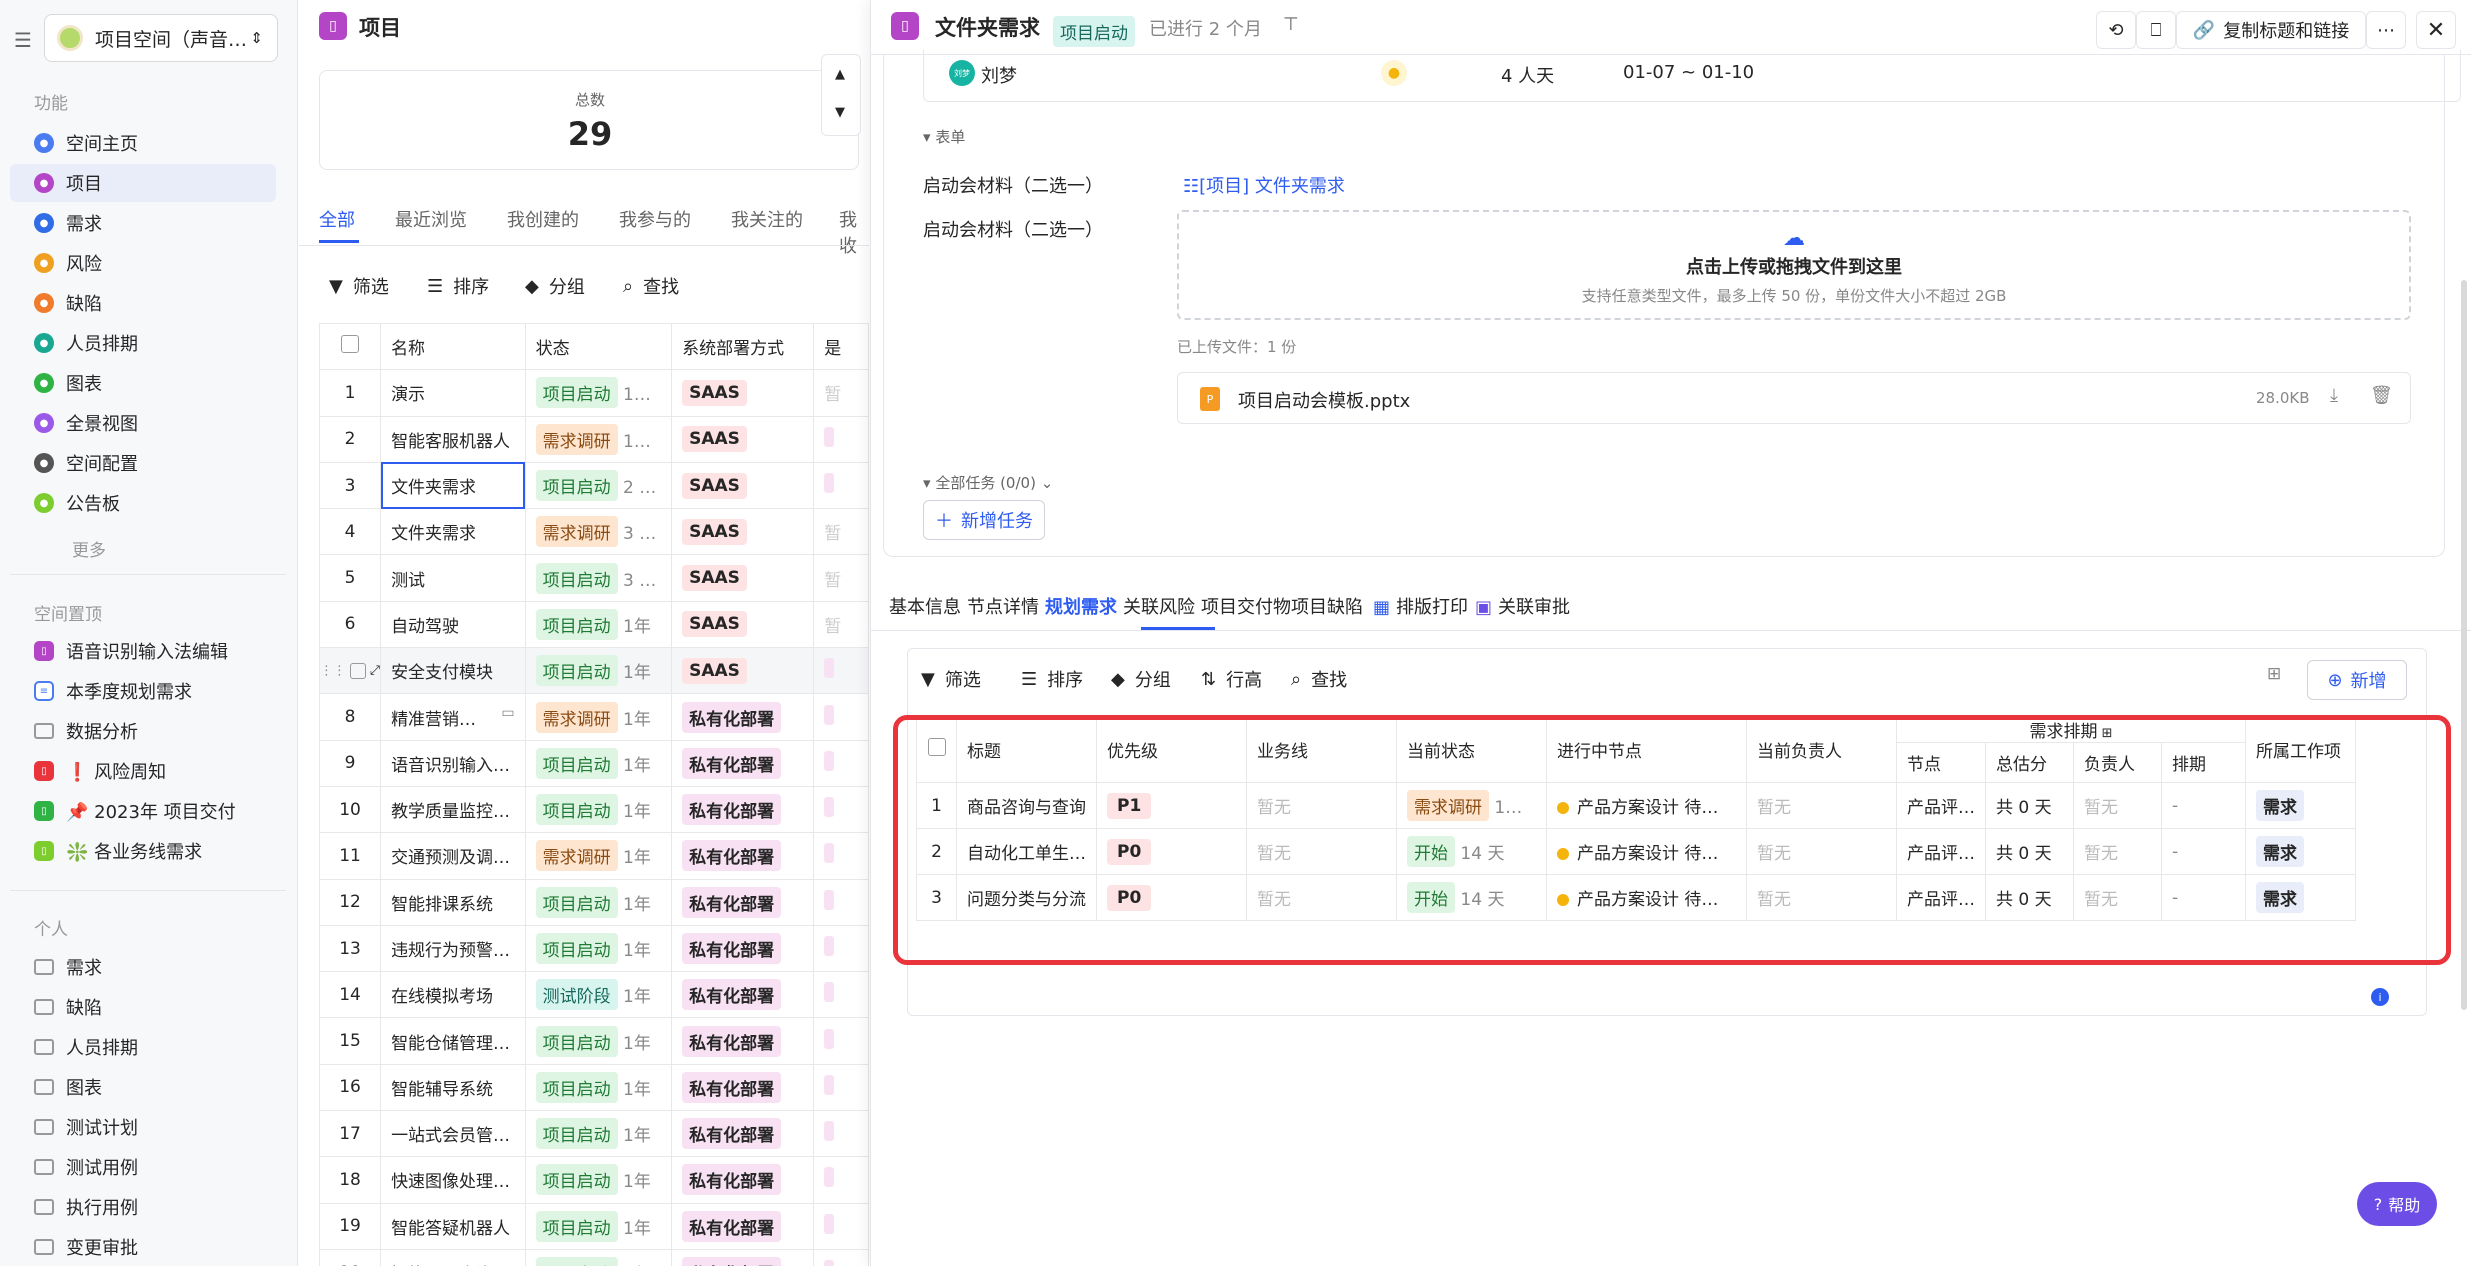 The image size is (2471, 1266). Describe the element at coordinates (1319, 679) in the screenshot. I see `req-tool-search: ⌕ 查找` at that location.